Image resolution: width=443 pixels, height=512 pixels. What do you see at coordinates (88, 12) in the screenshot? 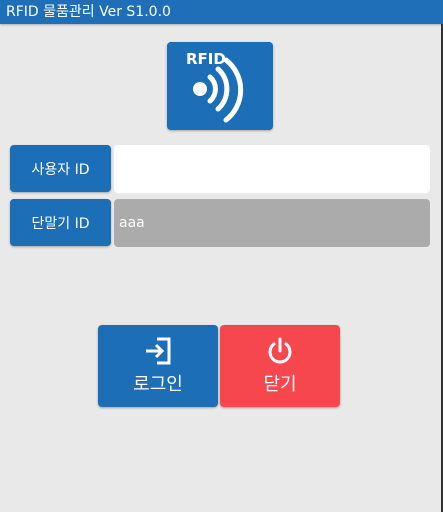
I see `app-title: RFID 물품관리 Ver S1.0.0` at bounding box center [88, 12].